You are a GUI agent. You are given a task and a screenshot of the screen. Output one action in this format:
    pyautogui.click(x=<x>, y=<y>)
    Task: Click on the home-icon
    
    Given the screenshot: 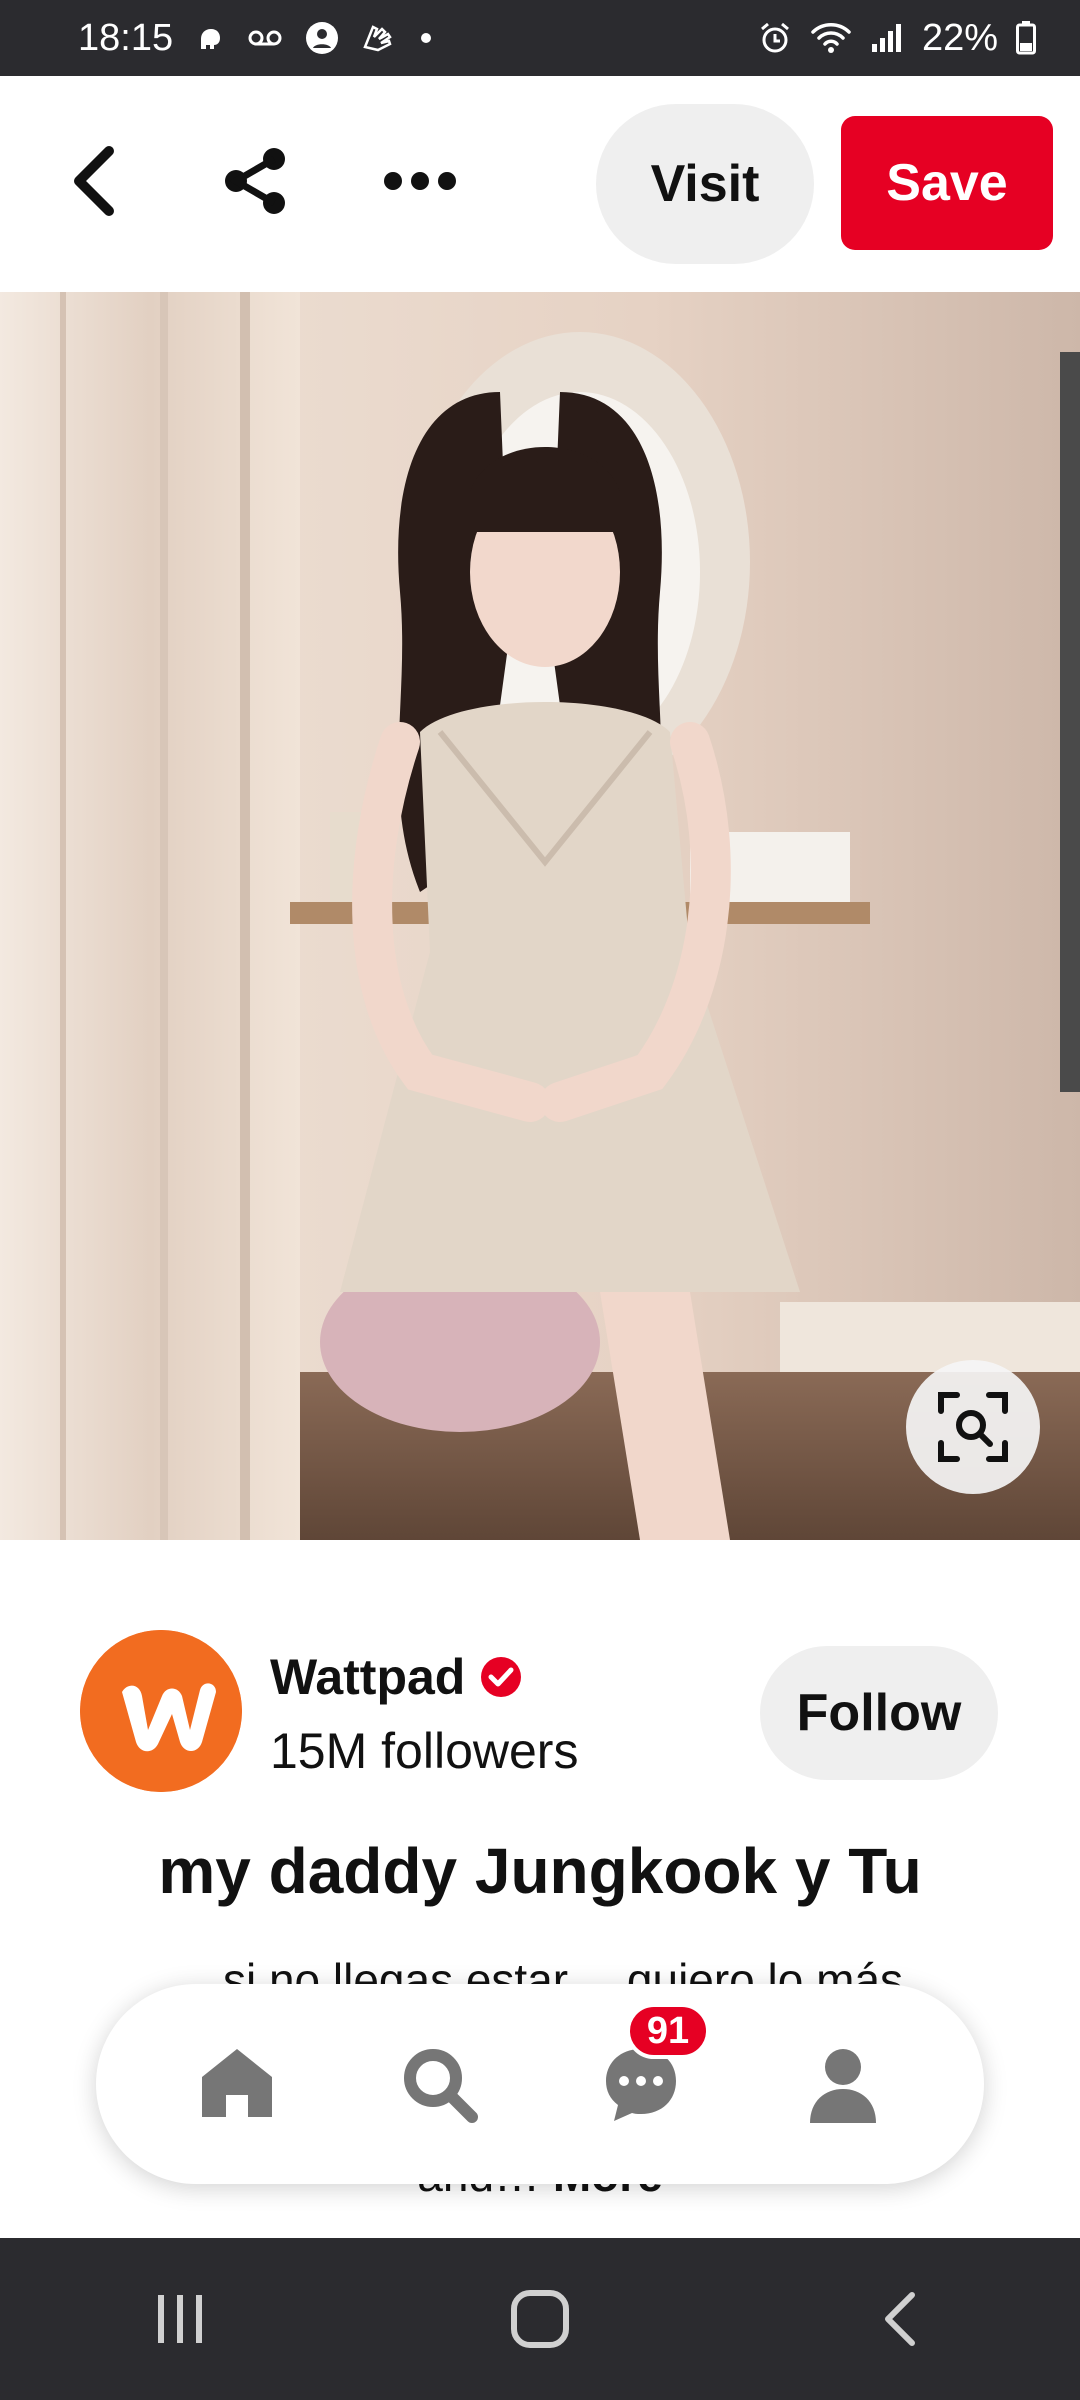 What is the action you would take?
    pyautogui.click(x=237, y=2083)
    